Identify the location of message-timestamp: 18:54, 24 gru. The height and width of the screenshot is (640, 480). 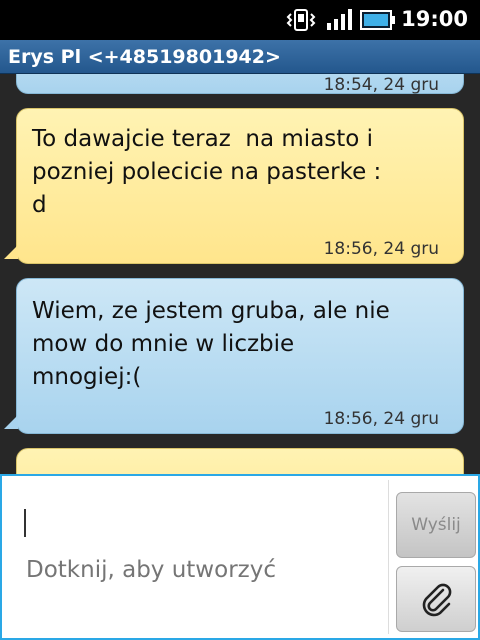
(381, 85).